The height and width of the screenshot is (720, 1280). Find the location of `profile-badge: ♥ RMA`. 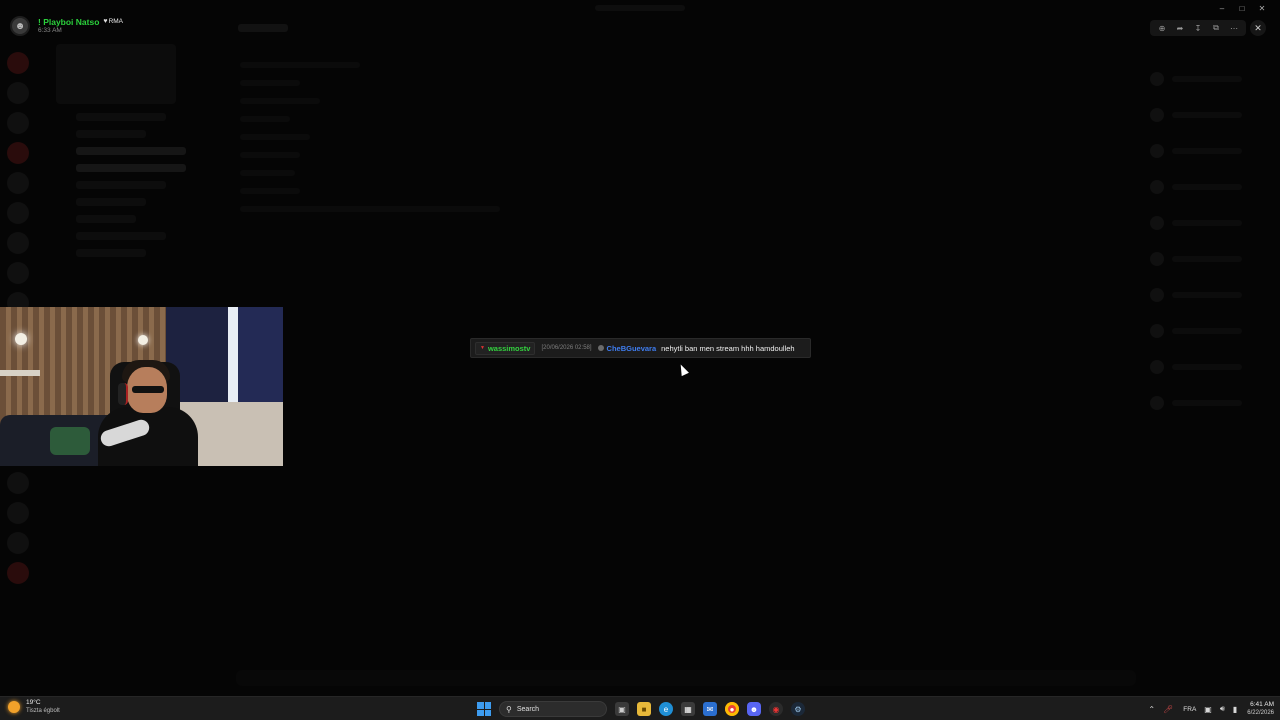

profile-badge: ♥ RMA is located at coordinates (113, 21).